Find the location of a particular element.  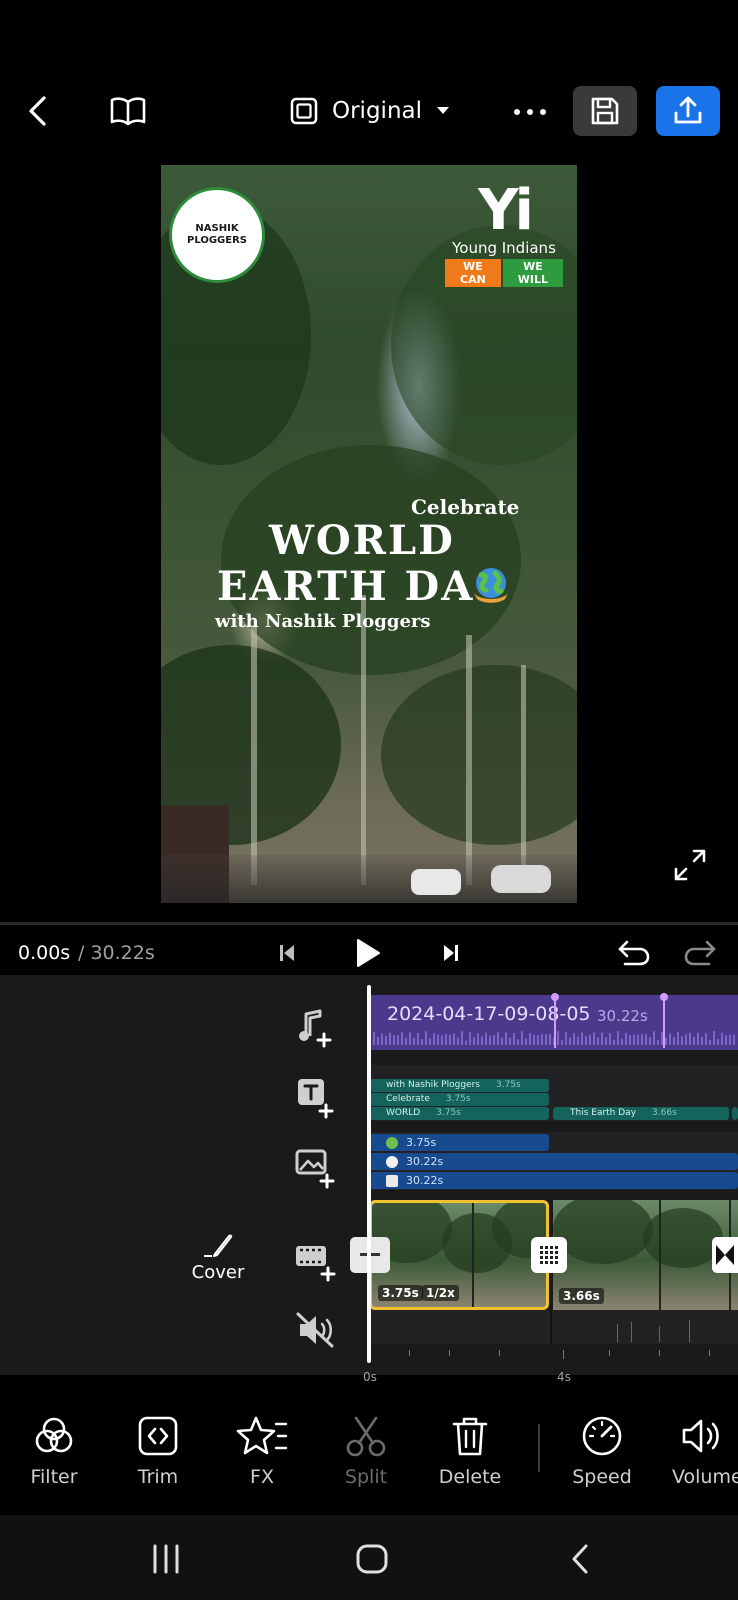

video-clip-speed: 1/2x is located at coordinates (440, 1293).